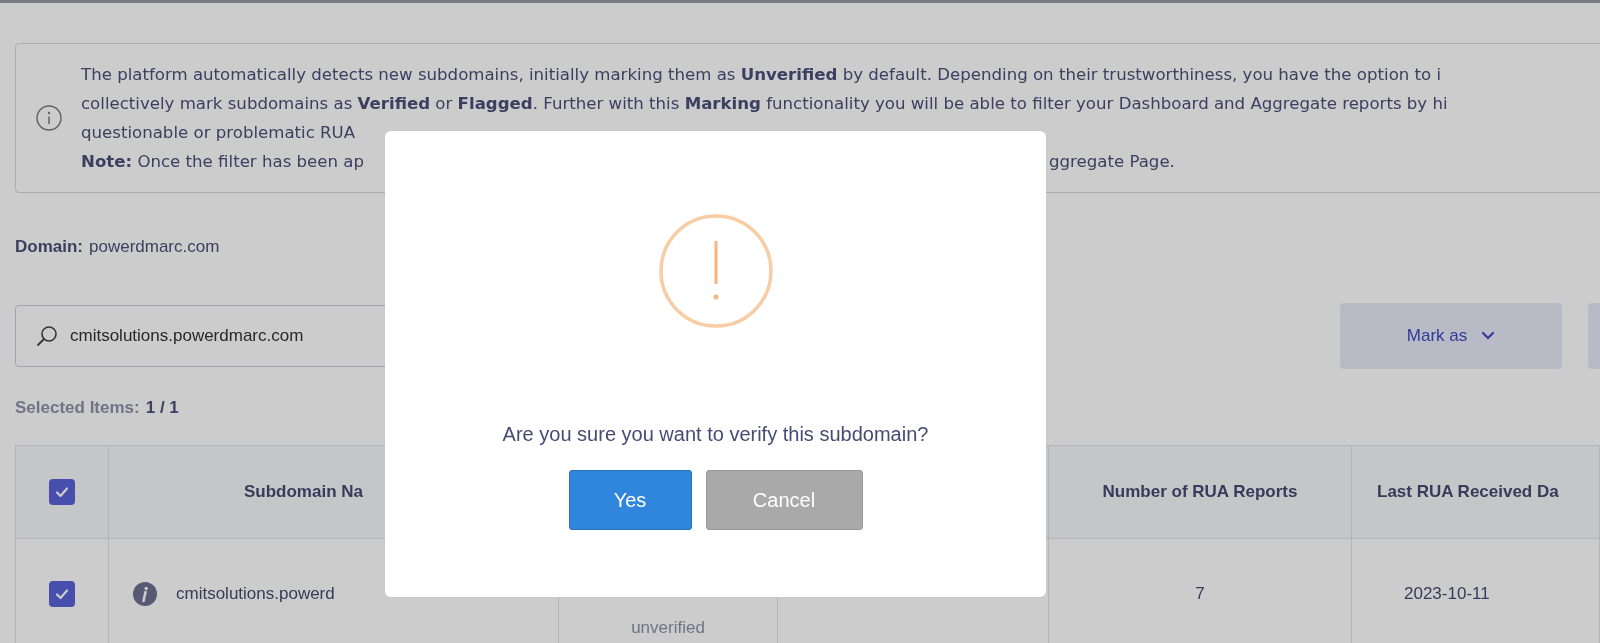  What do you see at coordinates (303, 492) in the screenshot?
I see `column-header: Subdomain Na` at bounding box center [303, 492].